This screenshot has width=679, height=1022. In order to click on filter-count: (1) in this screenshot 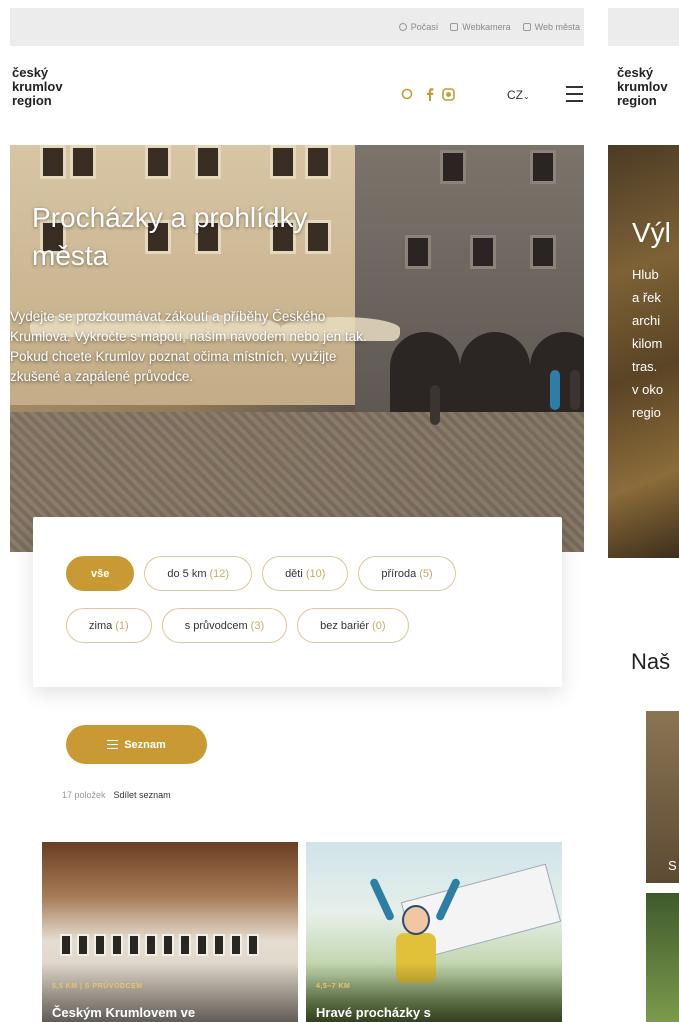, I will do `click(122, 625)`.